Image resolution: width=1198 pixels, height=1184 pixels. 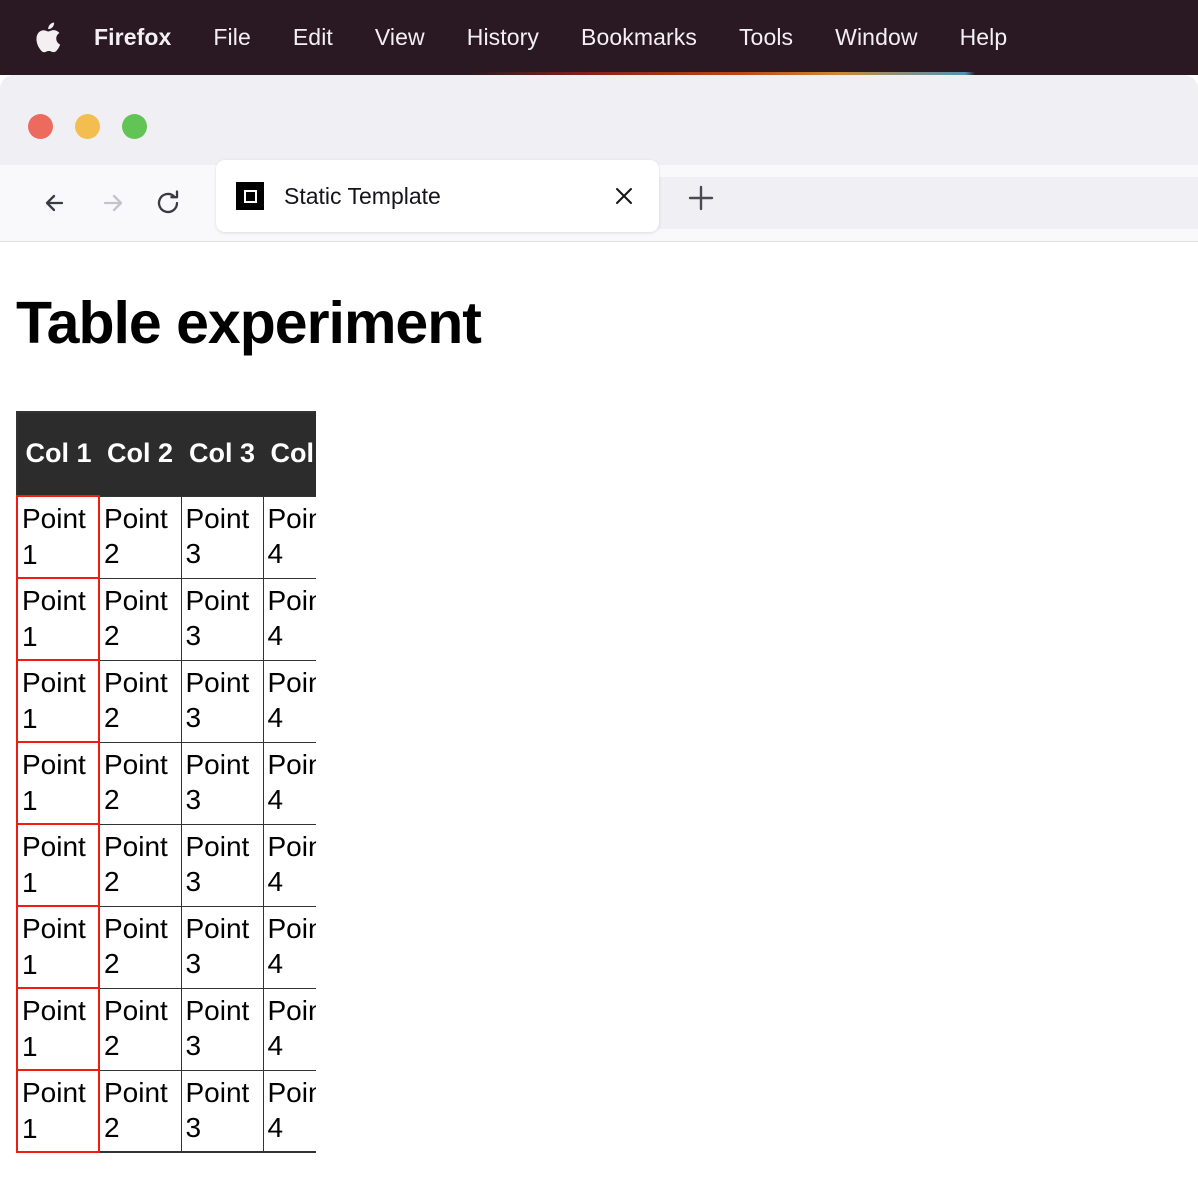 What do you see at coordinates (876, 37) in the screenshot?
I see `menu-item-window: Window` at bounding box center [876, 37].